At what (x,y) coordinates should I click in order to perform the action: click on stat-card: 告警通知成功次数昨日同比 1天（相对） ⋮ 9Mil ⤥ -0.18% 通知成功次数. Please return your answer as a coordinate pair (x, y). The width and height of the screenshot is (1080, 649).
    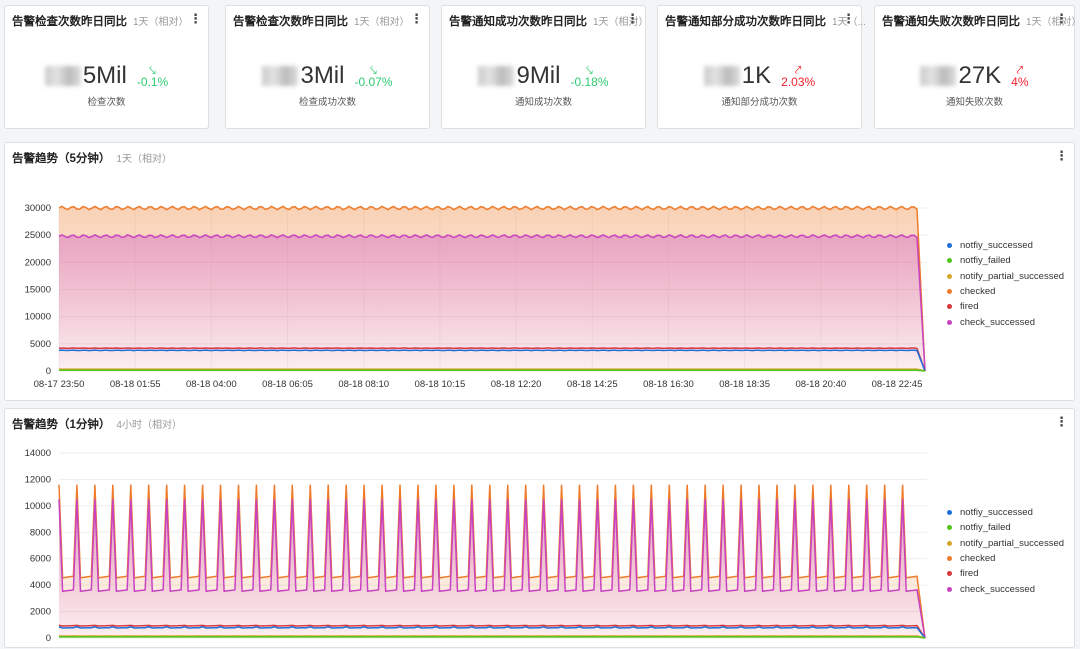
    Looking at the image, I should click on (545, 67).